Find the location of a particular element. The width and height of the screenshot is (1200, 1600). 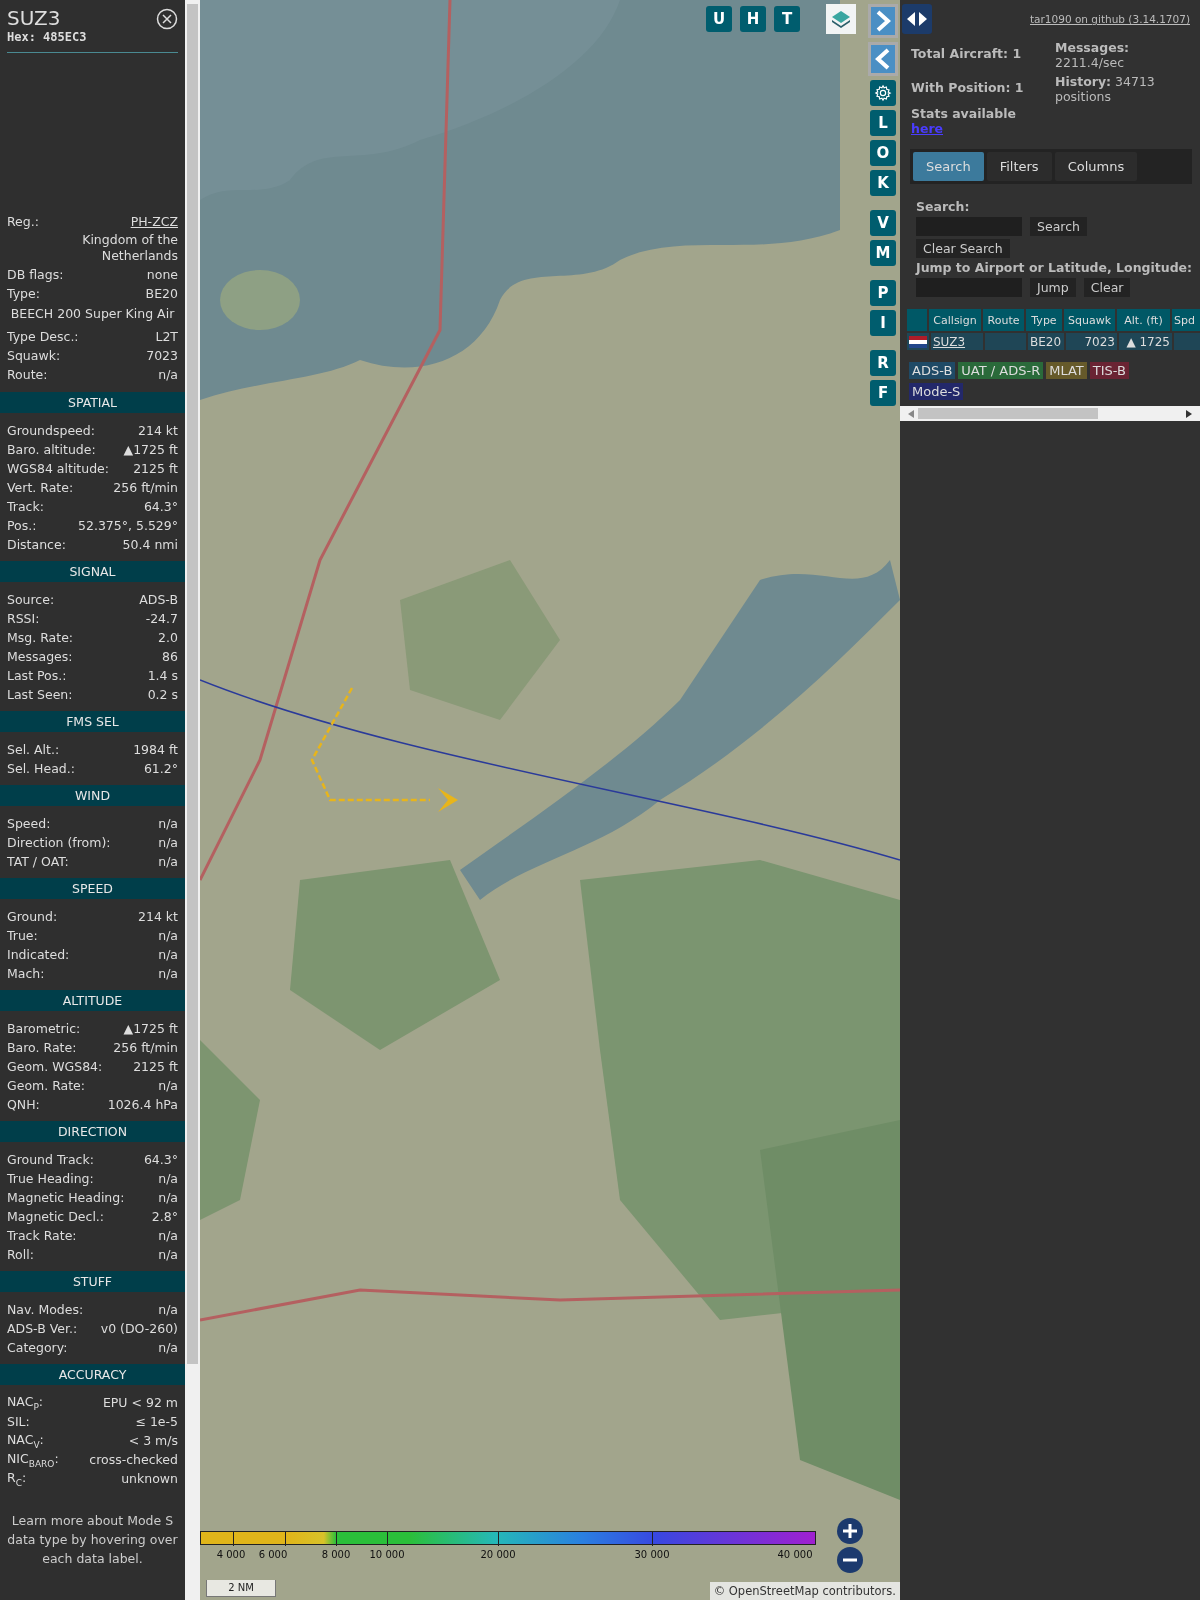

flag-icon is located at coordinates (918, 341).